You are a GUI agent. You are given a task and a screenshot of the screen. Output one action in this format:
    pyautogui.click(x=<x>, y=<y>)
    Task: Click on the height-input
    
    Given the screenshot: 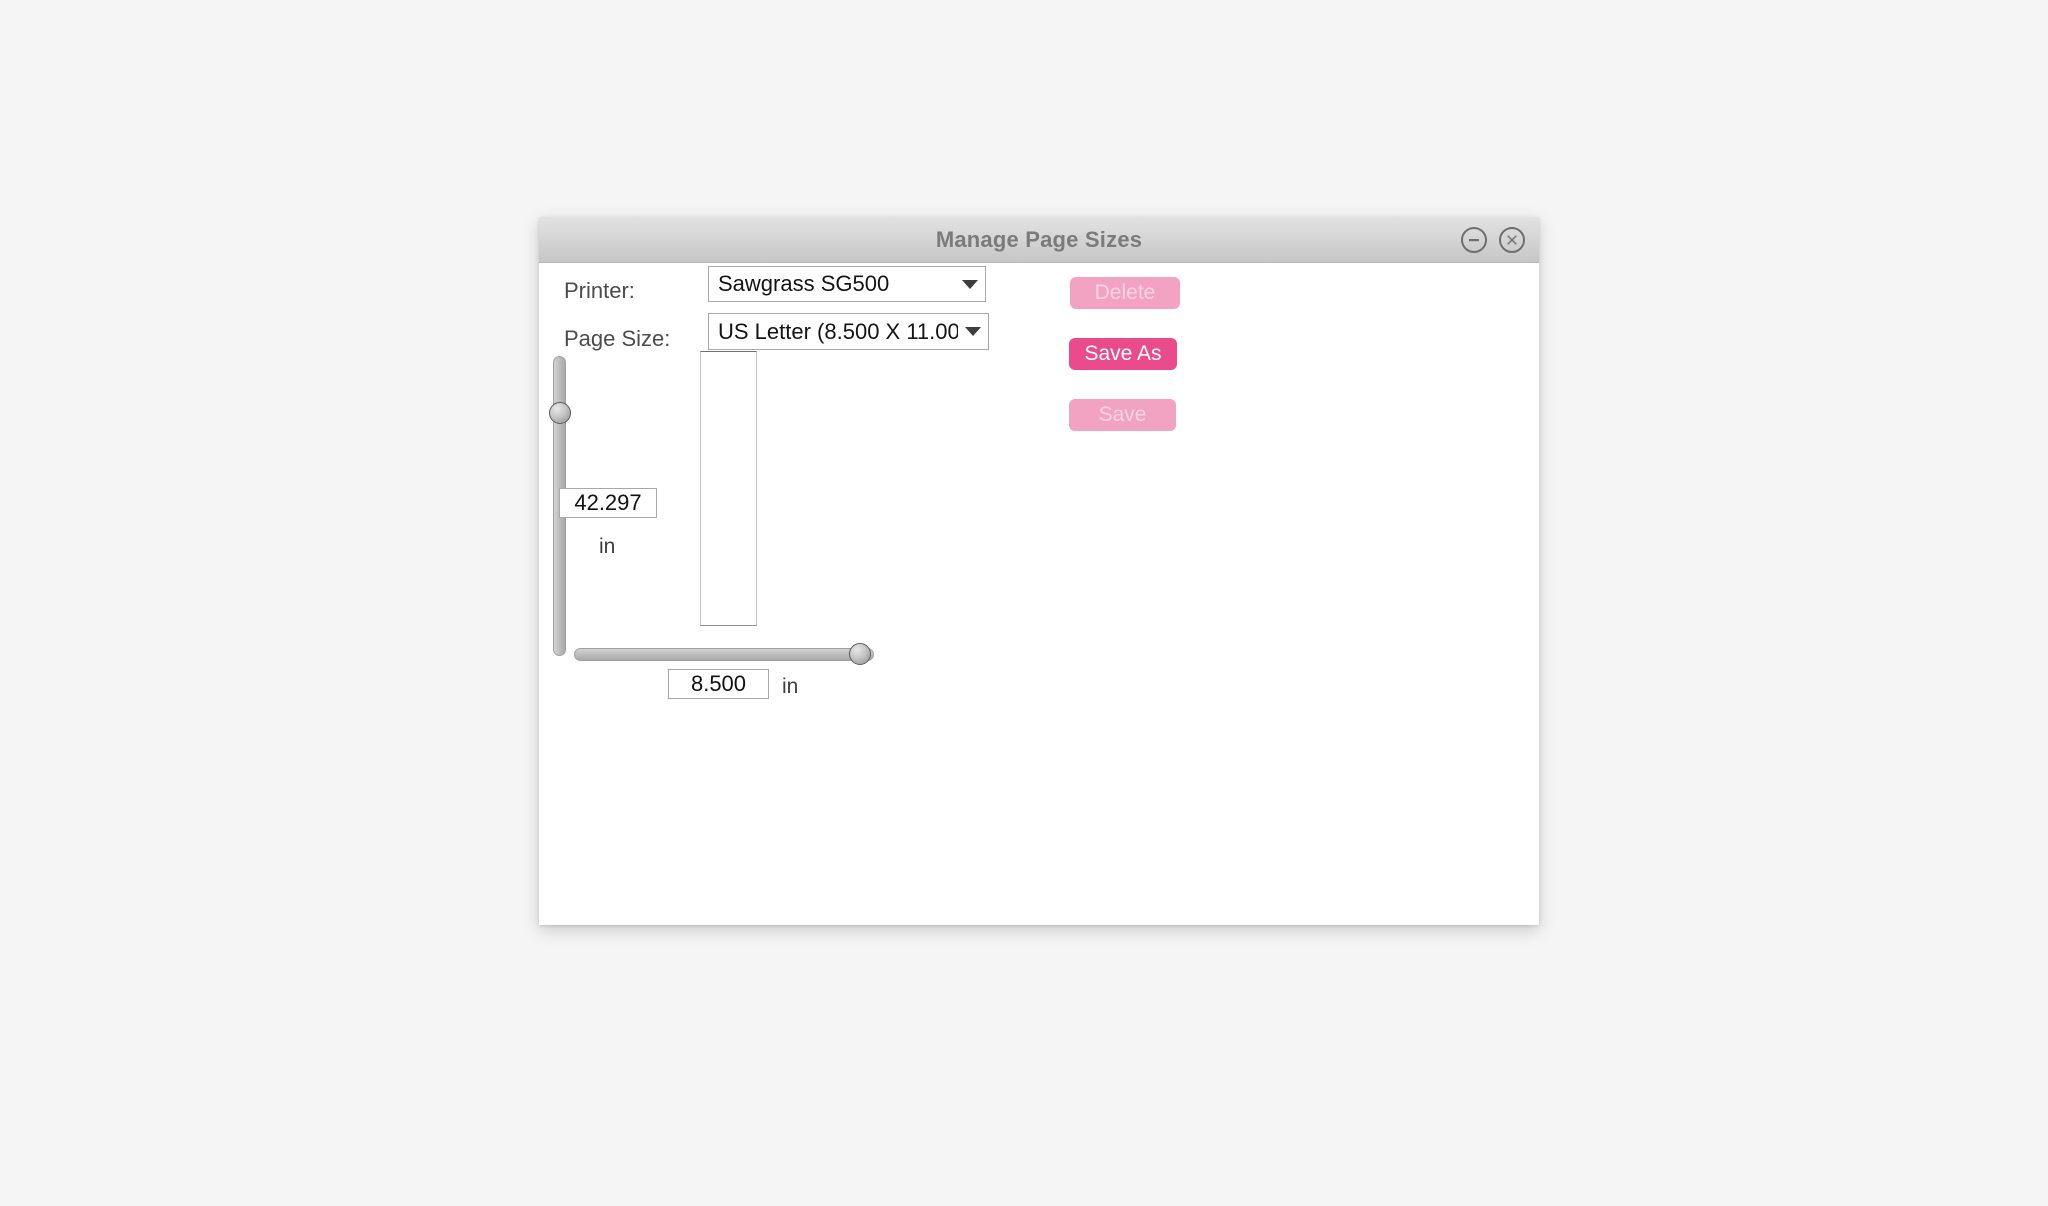 What is the action you would take?
    pyautogui.click(x=608, y=503)
    